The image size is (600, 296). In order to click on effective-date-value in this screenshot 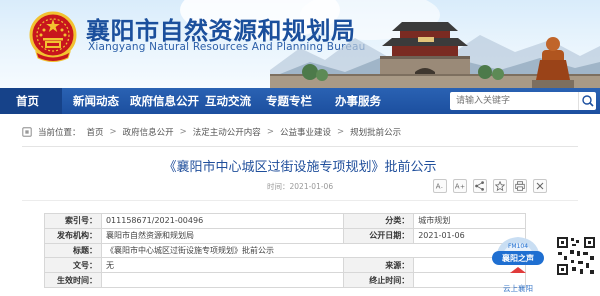, I will do `click(222, 280)`.